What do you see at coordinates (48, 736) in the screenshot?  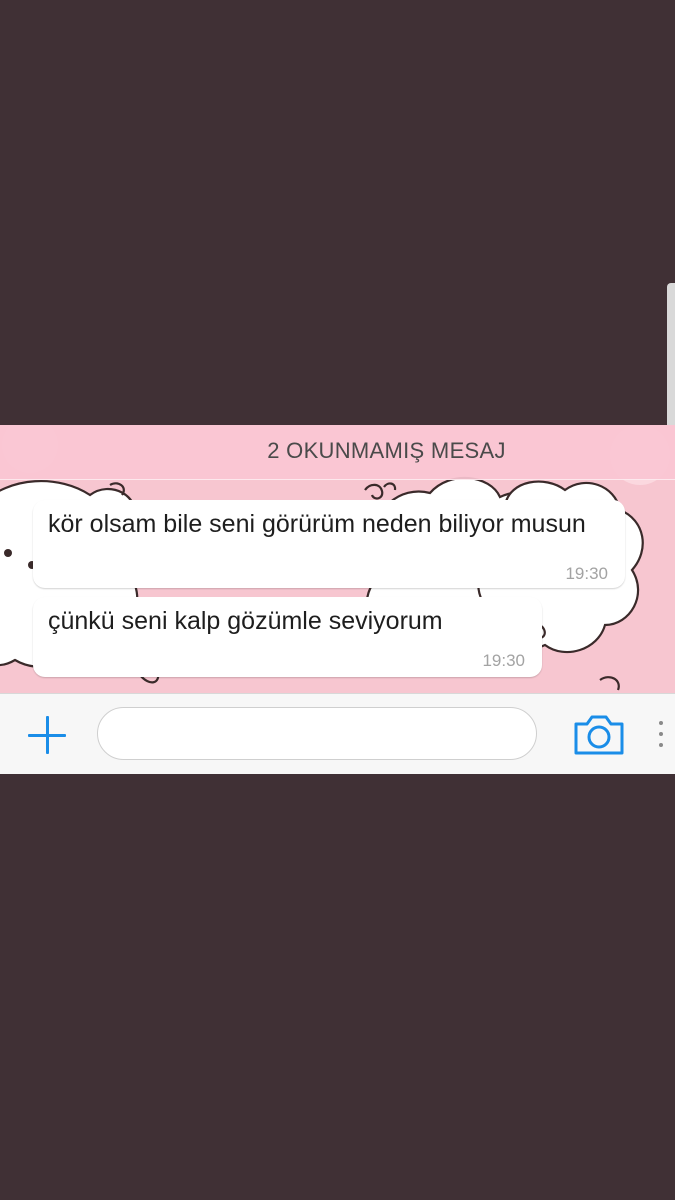 I see `plus-icon` at bounding box center [48, 736].